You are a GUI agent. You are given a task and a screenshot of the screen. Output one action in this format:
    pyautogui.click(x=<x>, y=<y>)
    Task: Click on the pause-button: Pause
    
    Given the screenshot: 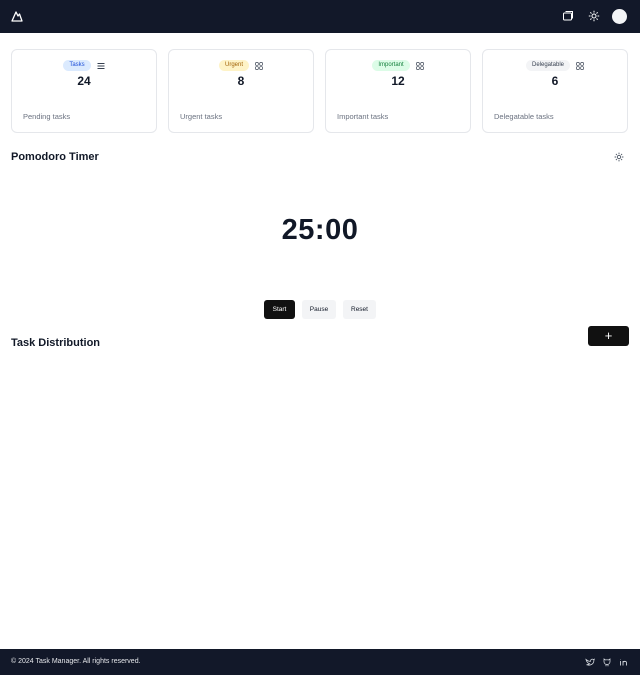 What is the action you would take?
    pyautogui.click(x=319, y=309)
    